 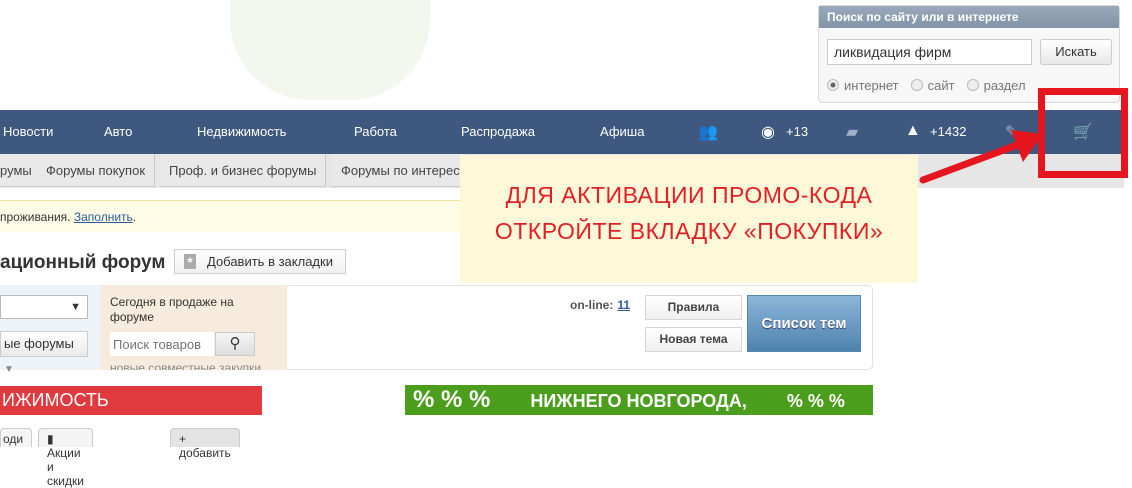 What do you see at coordinates (330, 50) in the screenshot?
I see `background-decoration` at bounding box center [330, 50].